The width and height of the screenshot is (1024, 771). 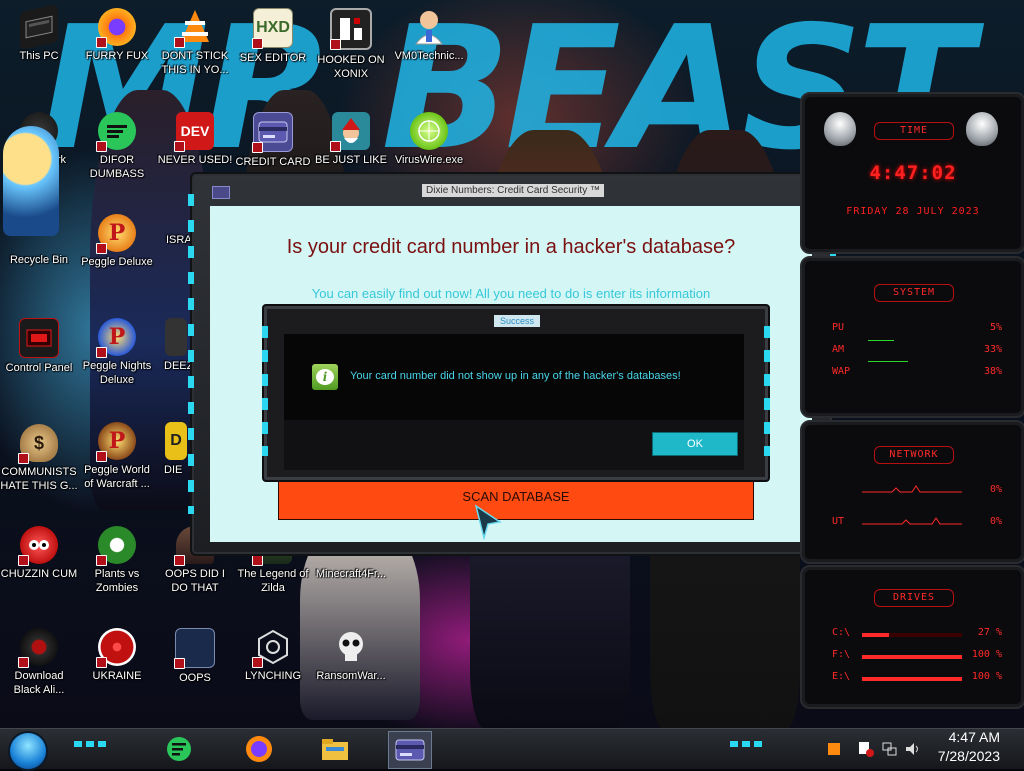 What do you see at coordinates (912, 679) in the screenshot?
I see `drive-bar-e` at bounding box center [912, 679].